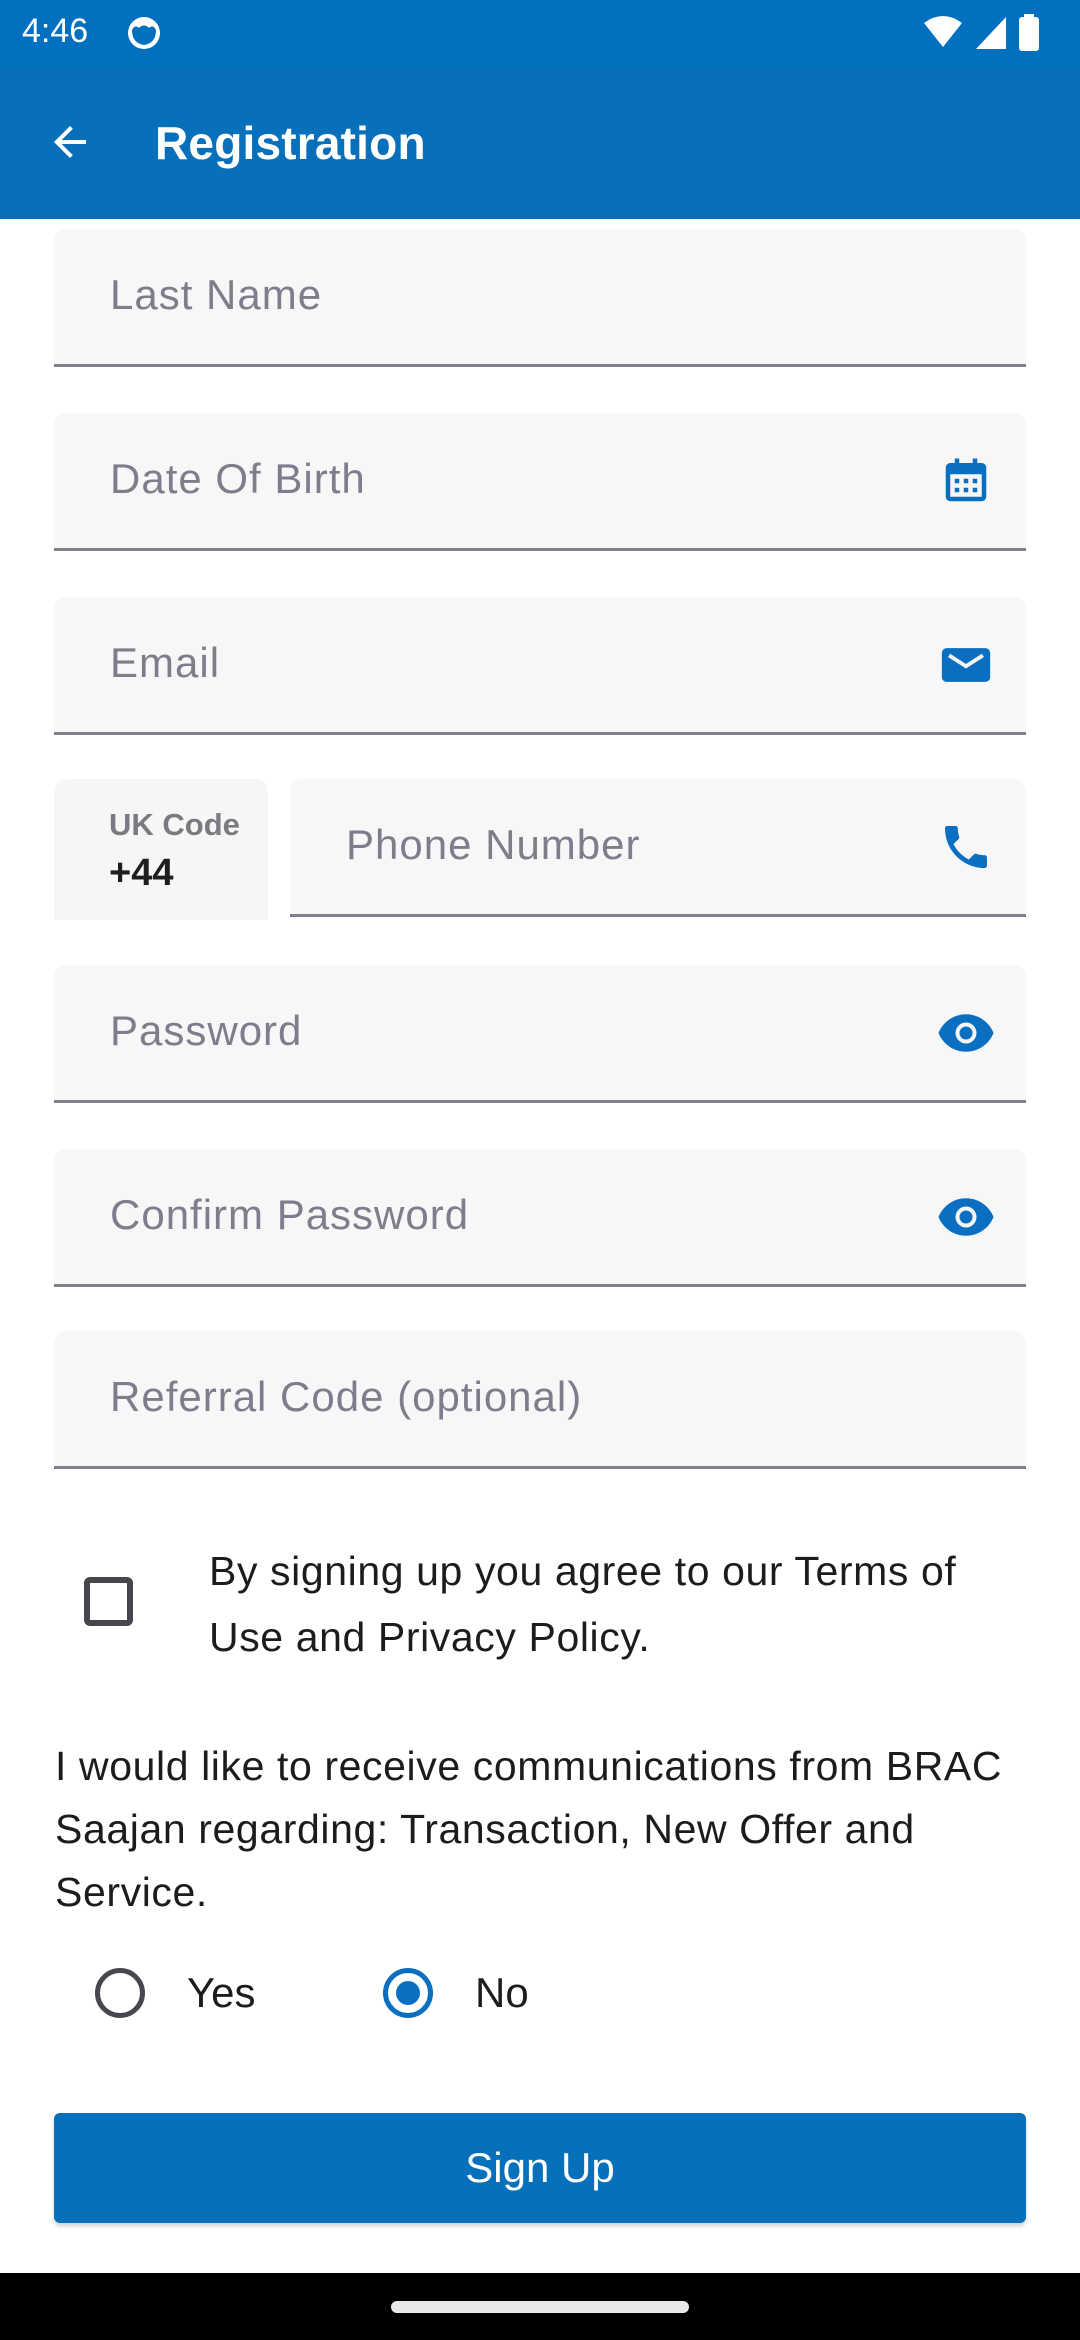 The height and width of the screenshot is (2340, 1080). Describe the element at coordinates (540, 1034) in the screenshot. I see `password-field: Password` at that location.